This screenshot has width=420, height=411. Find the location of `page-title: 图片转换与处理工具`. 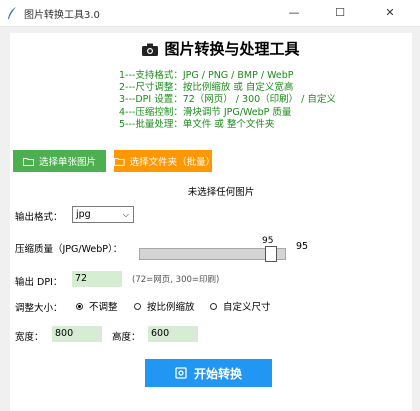

page-title: 图片转换与处理工具 is located at coordinates (210, 48).